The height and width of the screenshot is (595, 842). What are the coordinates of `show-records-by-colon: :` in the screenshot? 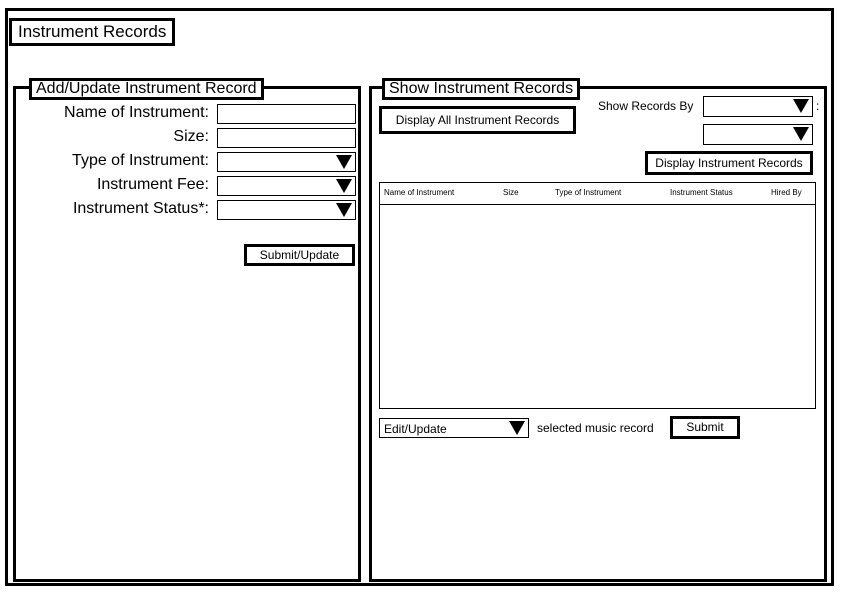 It's located at (818, 106).